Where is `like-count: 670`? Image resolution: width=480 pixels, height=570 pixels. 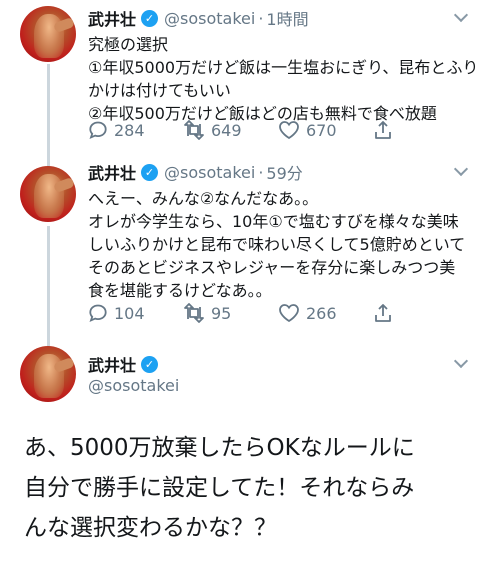
like-count: 670 is located at coordinates (321, 130).